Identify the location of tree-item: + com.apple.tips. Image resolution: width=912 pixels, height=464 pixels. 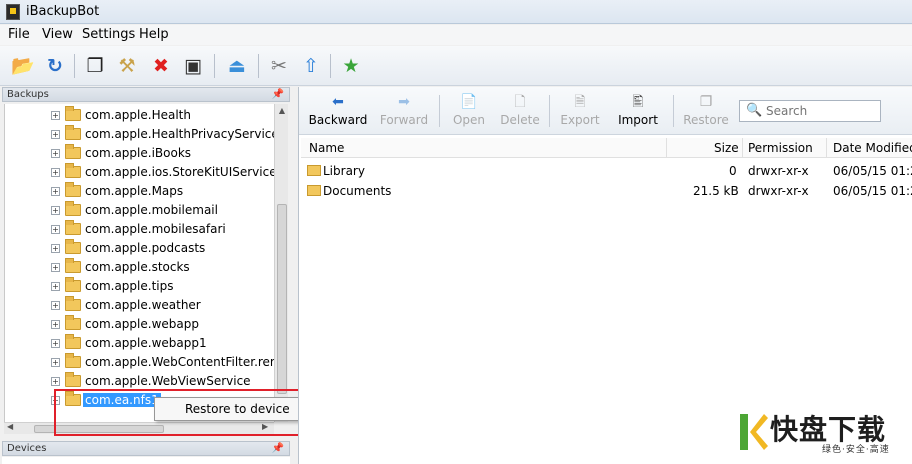
(139, 286).